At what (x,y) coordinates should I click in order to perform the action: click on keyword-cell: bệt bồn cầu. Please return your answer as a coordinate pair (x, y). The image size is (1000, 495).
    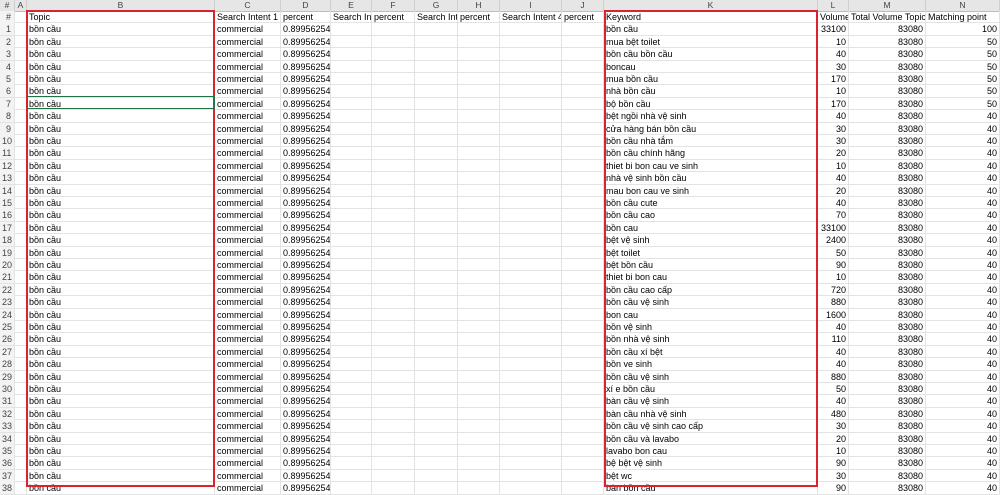
    Looking at the image, I should click on (711, 265).